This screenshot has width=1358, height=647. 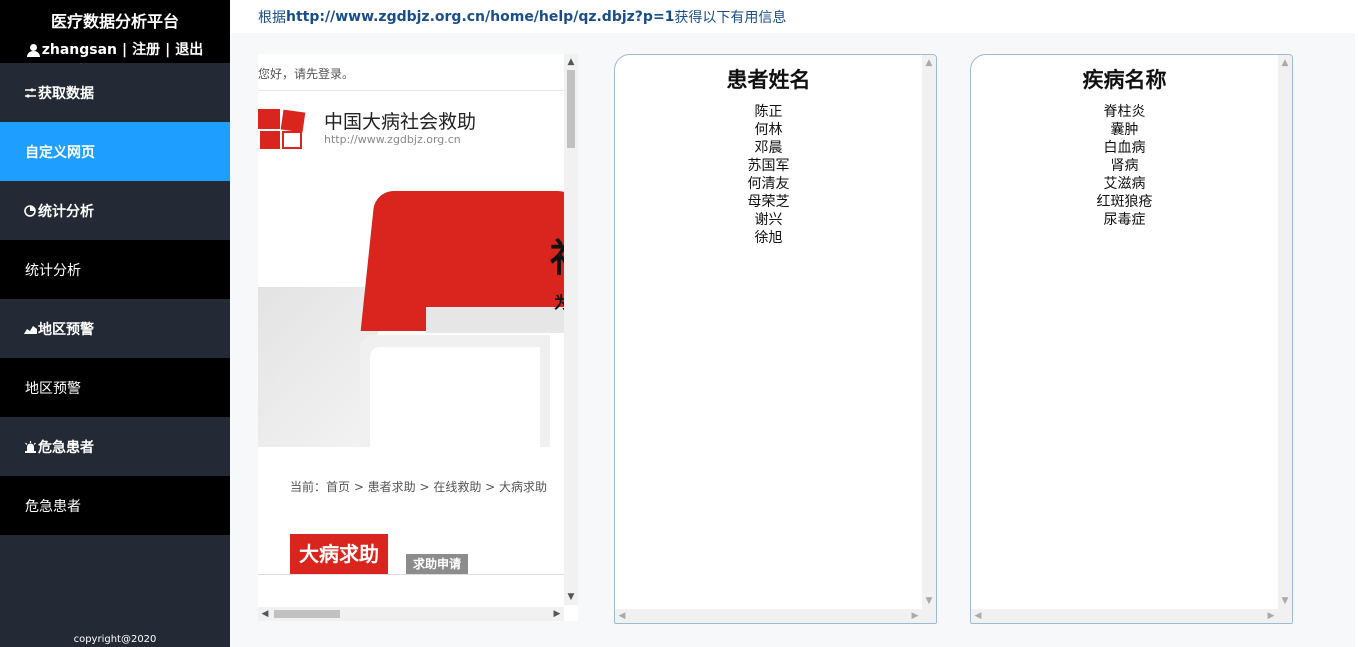 I want to click on list-item: 邓晨, so click(x=768, y=148).